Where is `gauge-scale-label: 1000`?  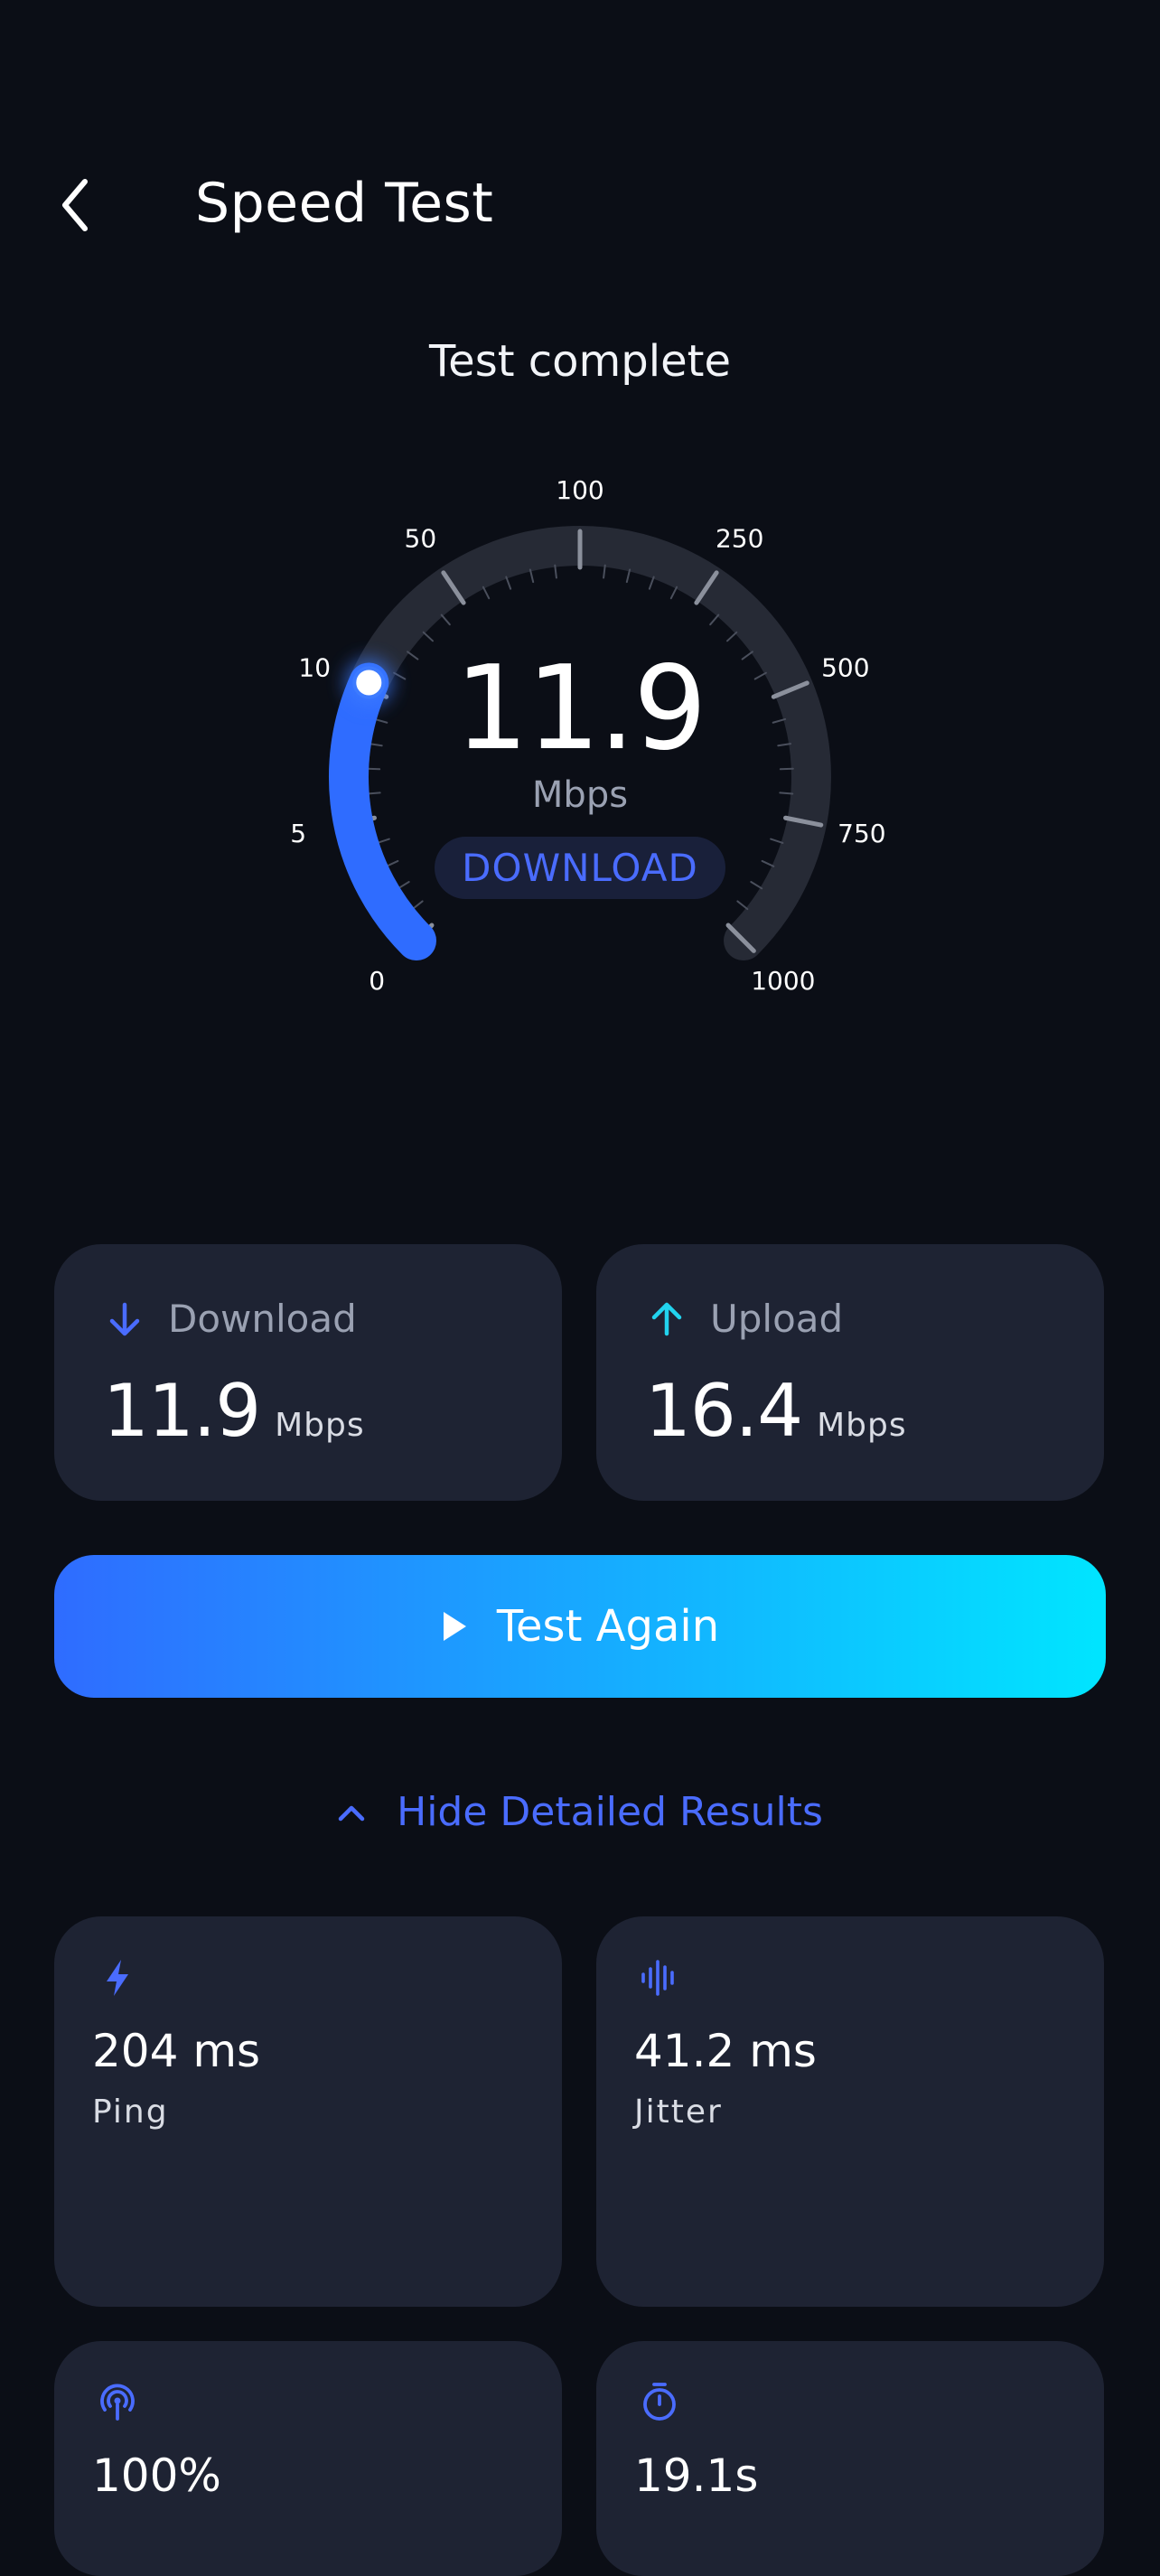
gauge-scale-label: 1000 is located at coordinates (783, 981).